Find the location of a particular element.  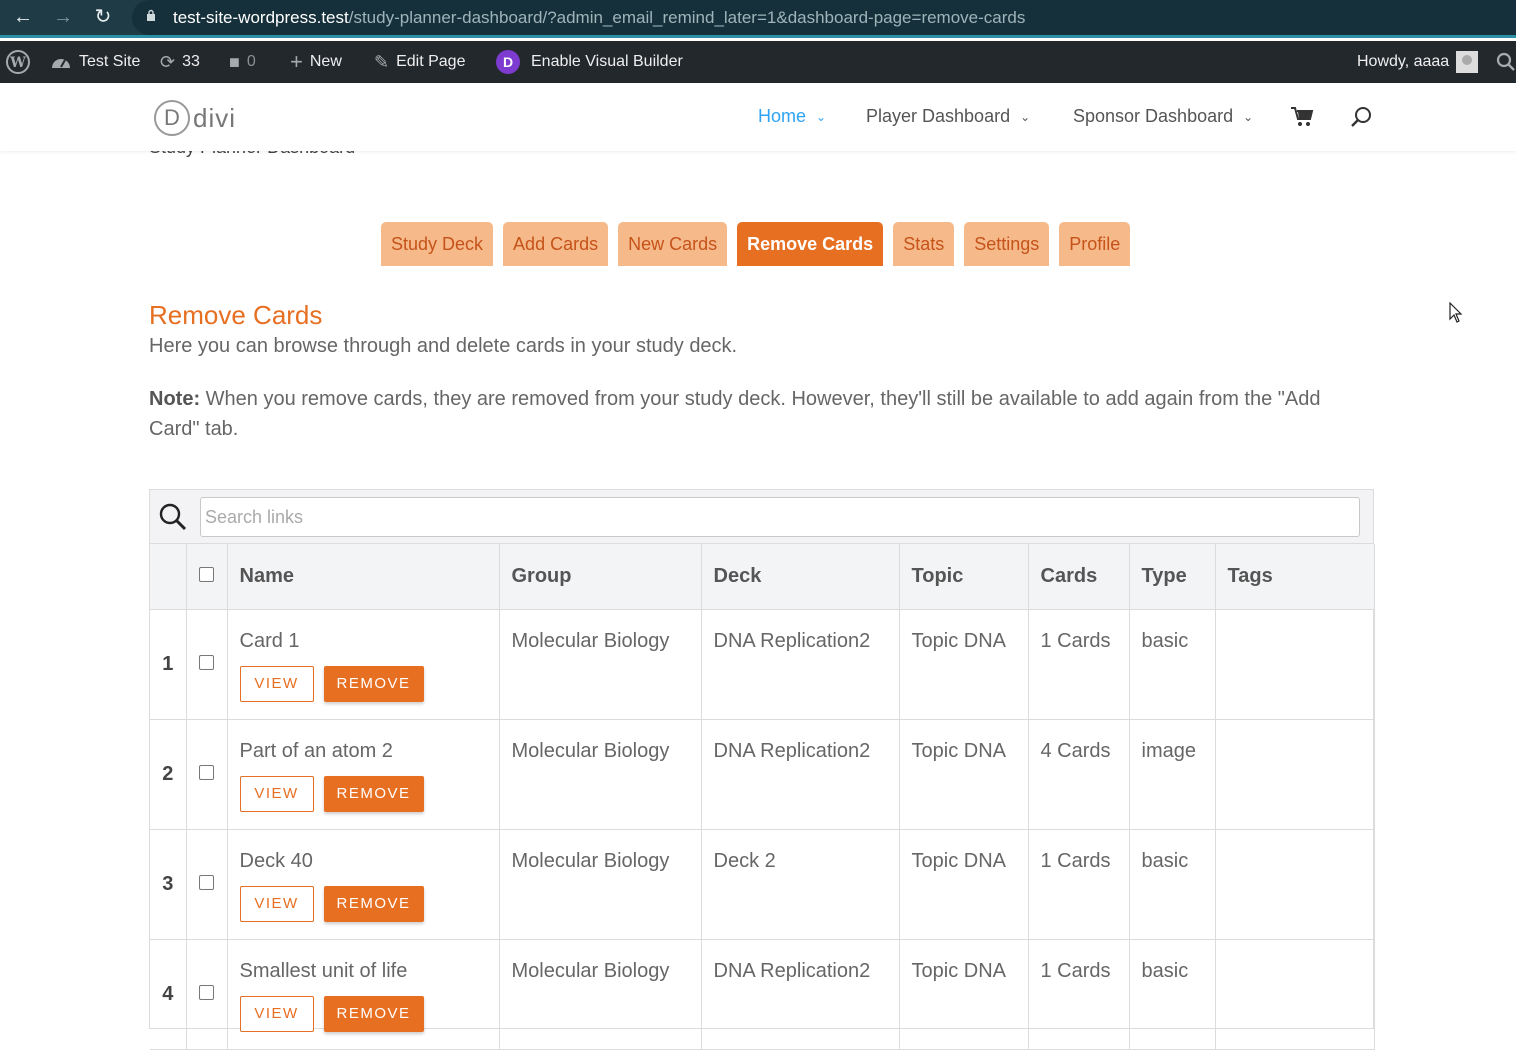

tab-stats: Stats is located at coordinates (924, 244).